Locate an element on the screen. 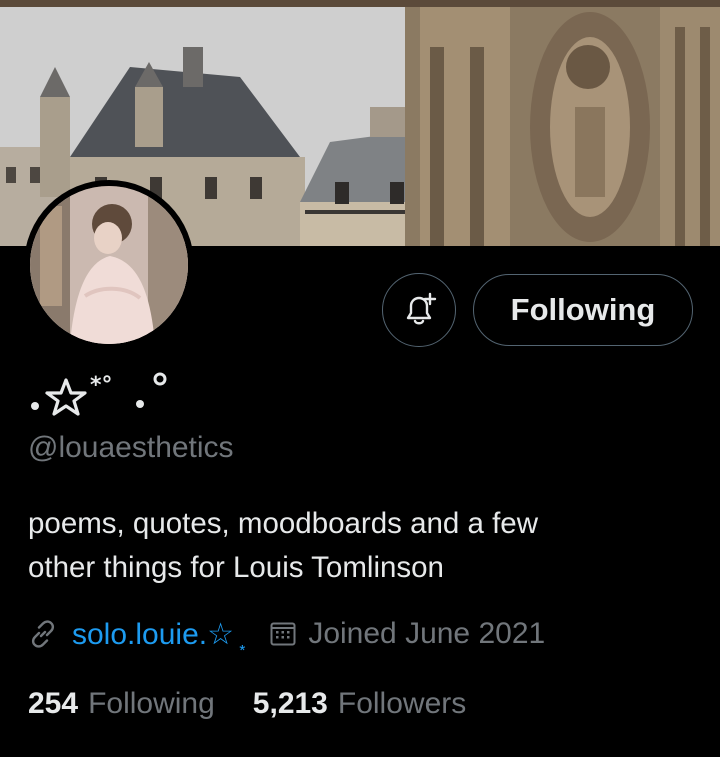 This screenshot has height=757, width=720. avatar is located at coordinates (109, 265).